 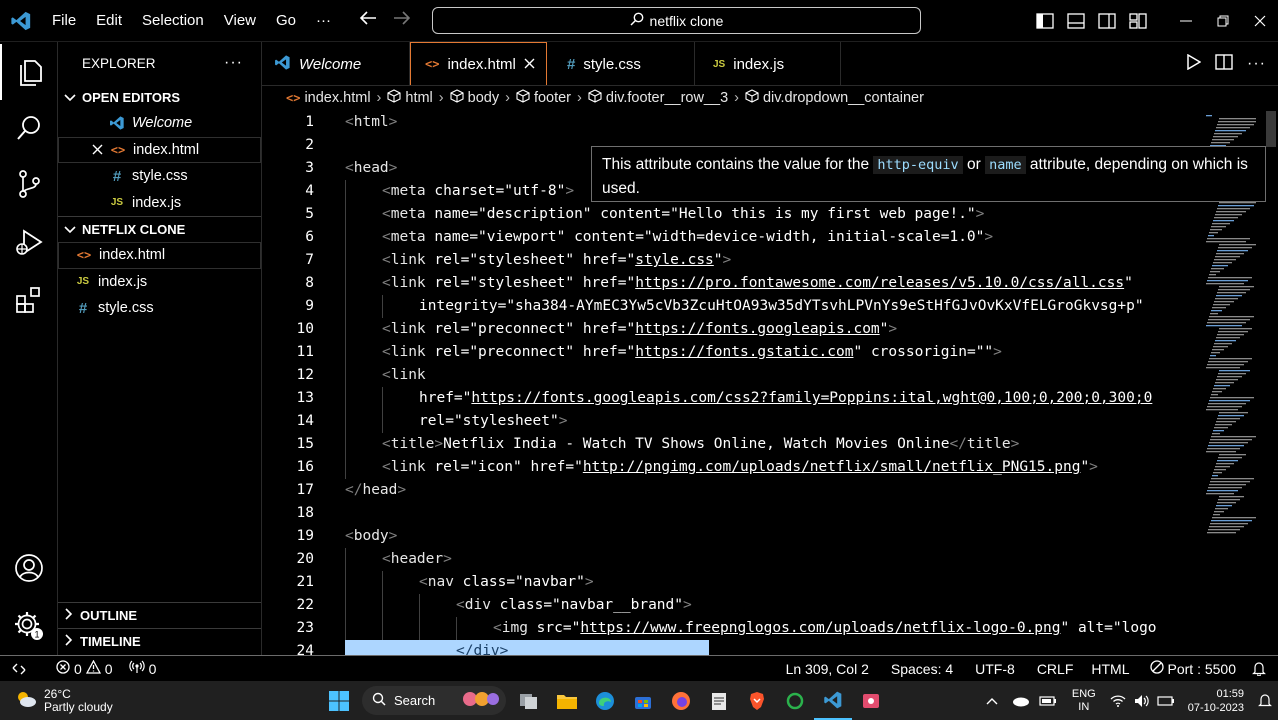 What do you see at coordinates (795, 700) in the screenshot?
I see `chrome-icon` at bounding box center [795, 700].